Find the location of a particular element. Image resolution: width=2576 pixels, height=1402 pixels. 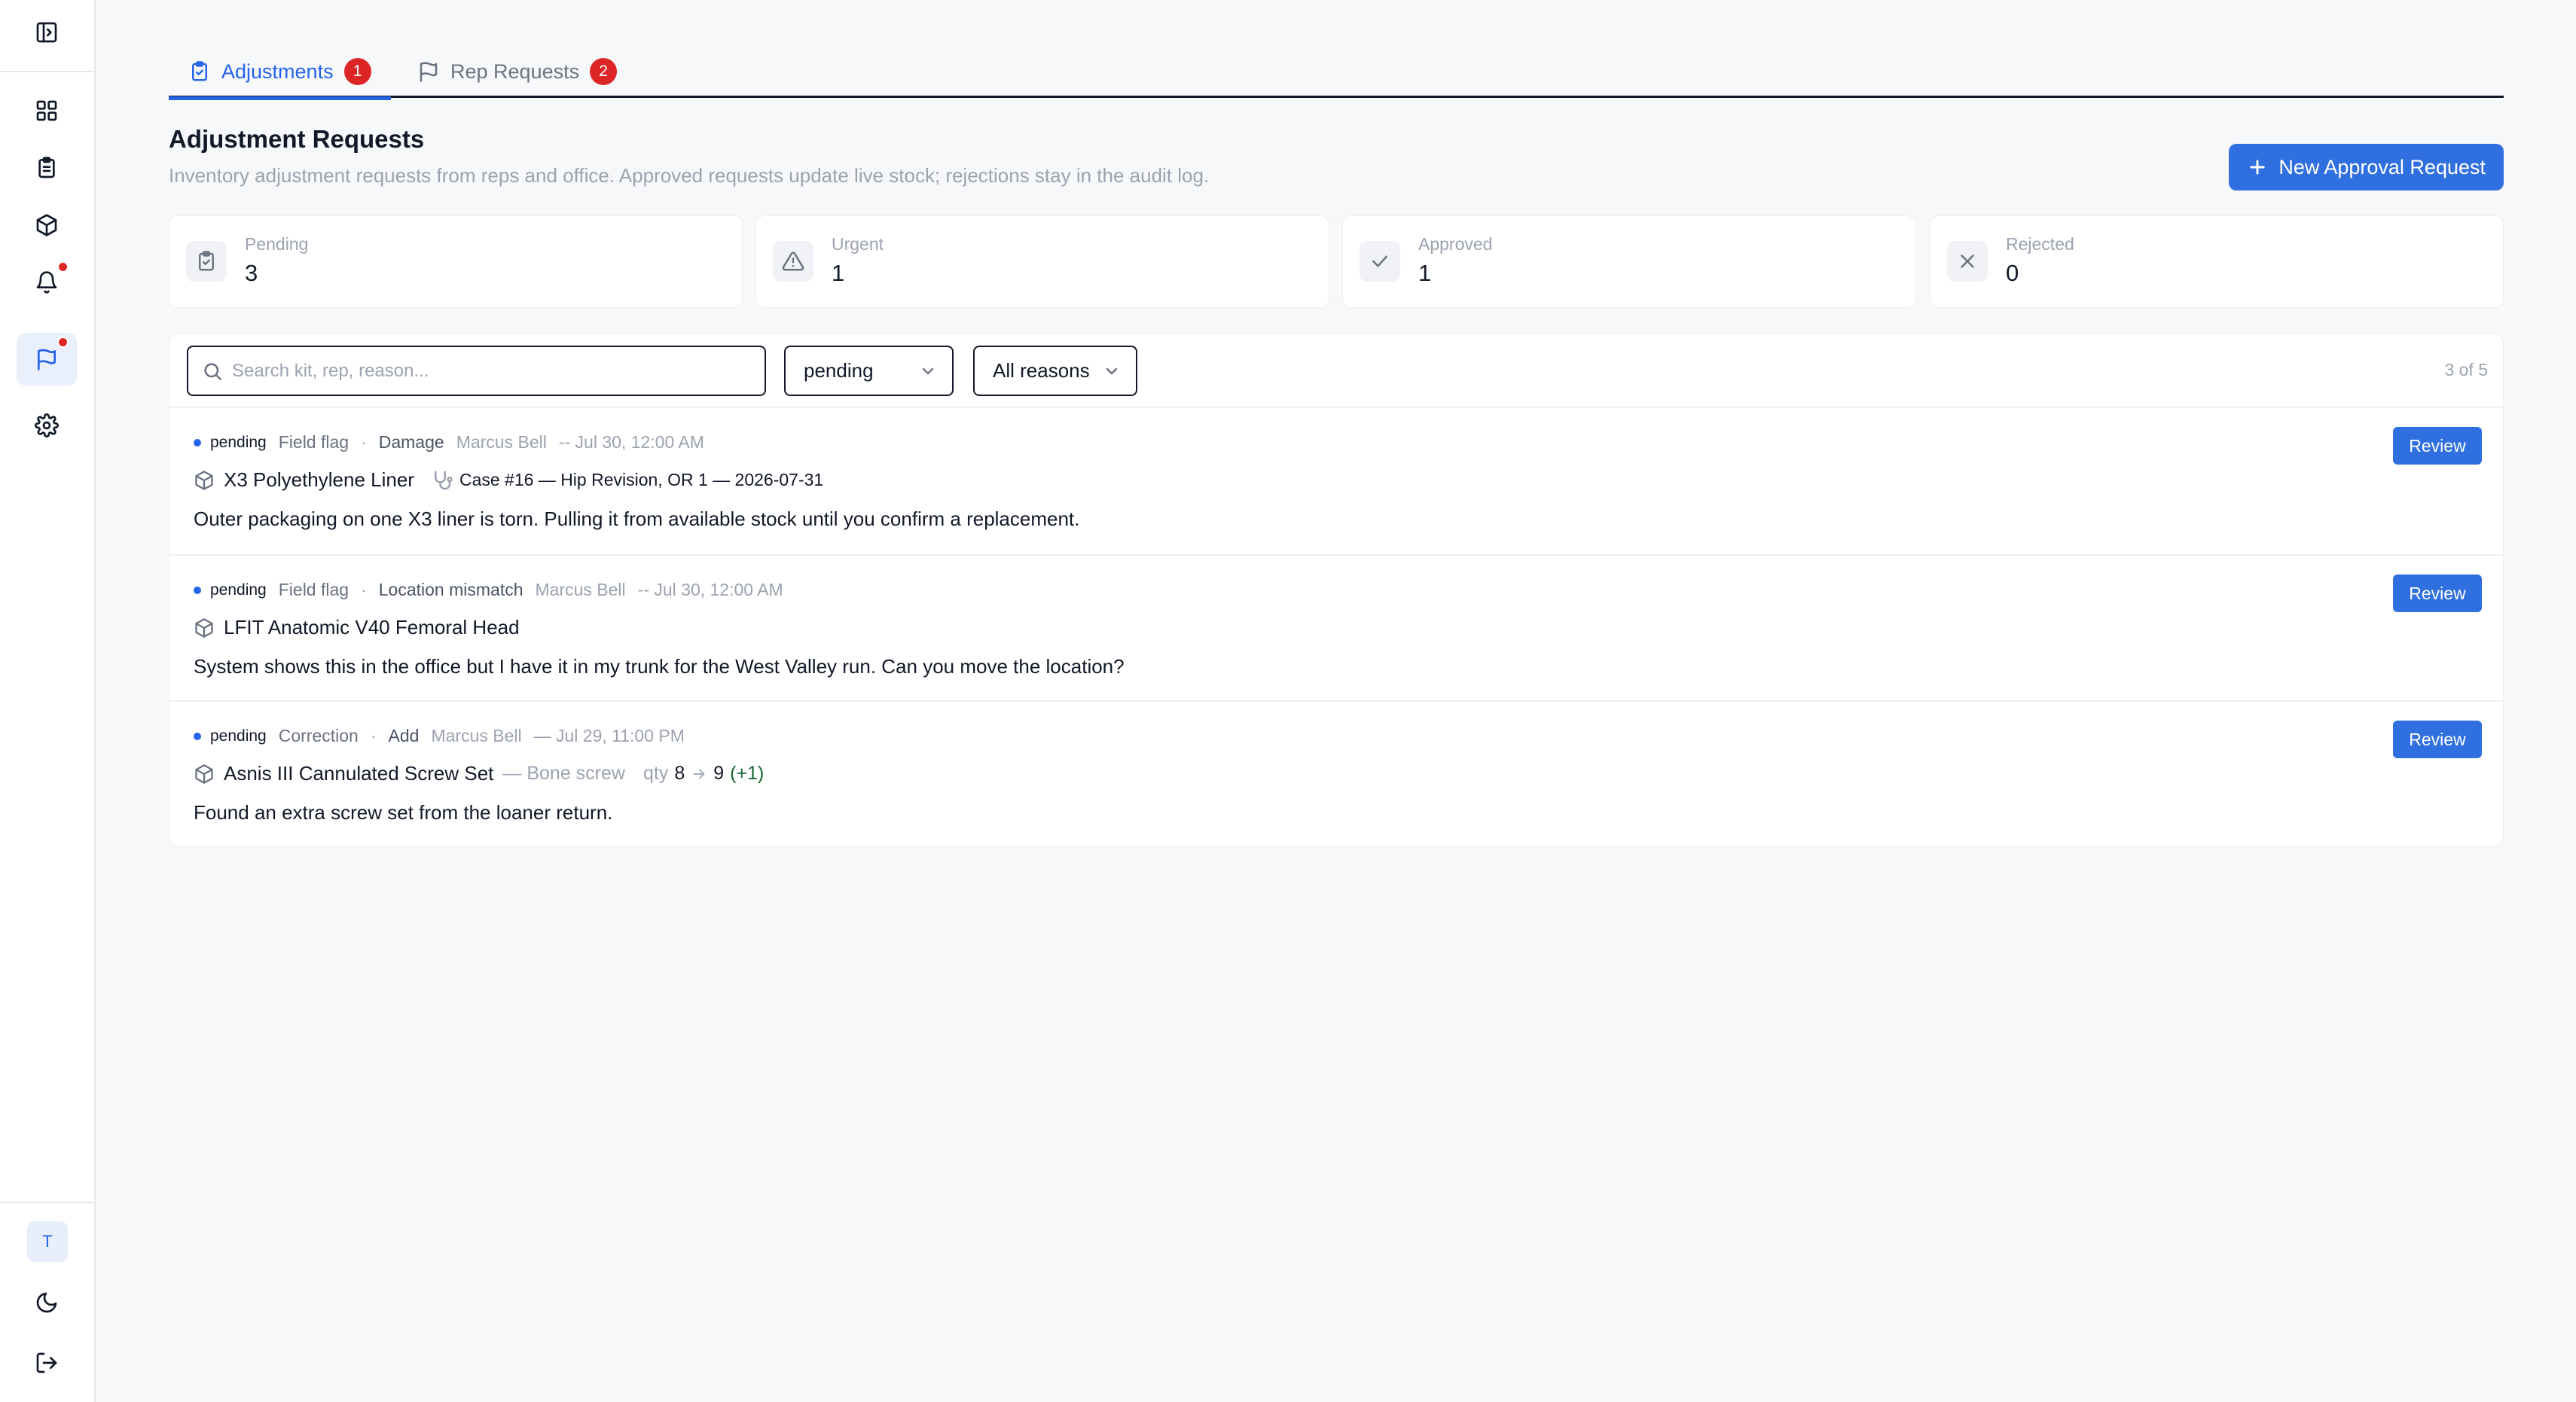

theme-toggle-button is located at coordinates (47, 1302).